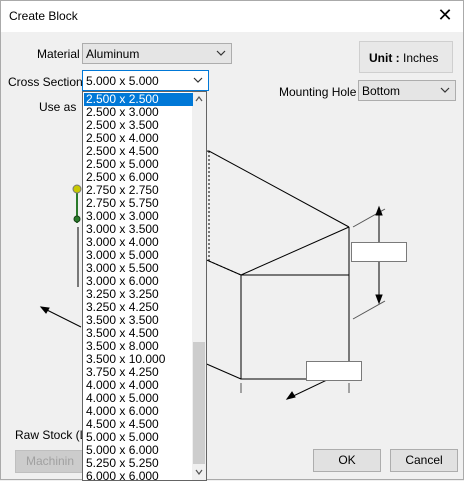  I want to click on machining-button: Machinin, so click(50, 461).